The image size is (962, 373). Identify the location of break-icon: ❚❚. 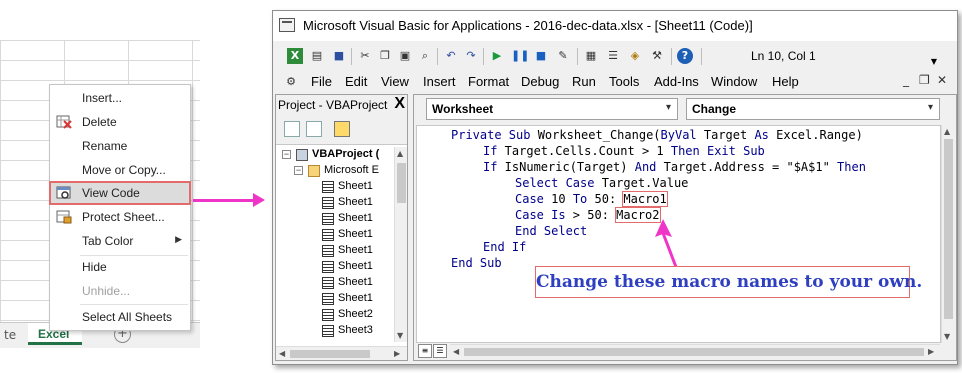
(520, 56).